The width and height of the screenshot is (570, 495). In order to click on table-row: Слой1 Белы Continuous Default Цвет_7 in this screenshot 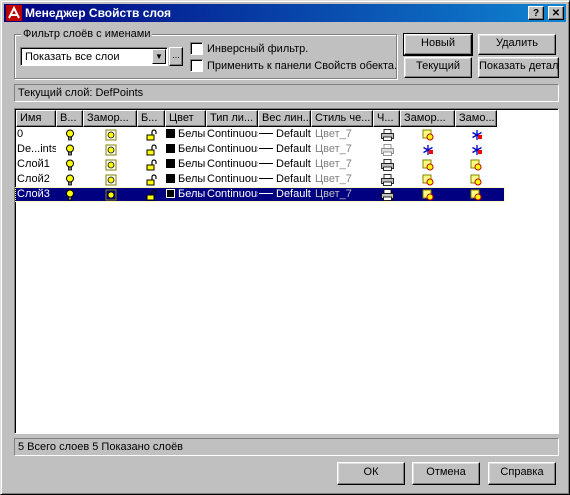, I will do `click(260, 164)`.